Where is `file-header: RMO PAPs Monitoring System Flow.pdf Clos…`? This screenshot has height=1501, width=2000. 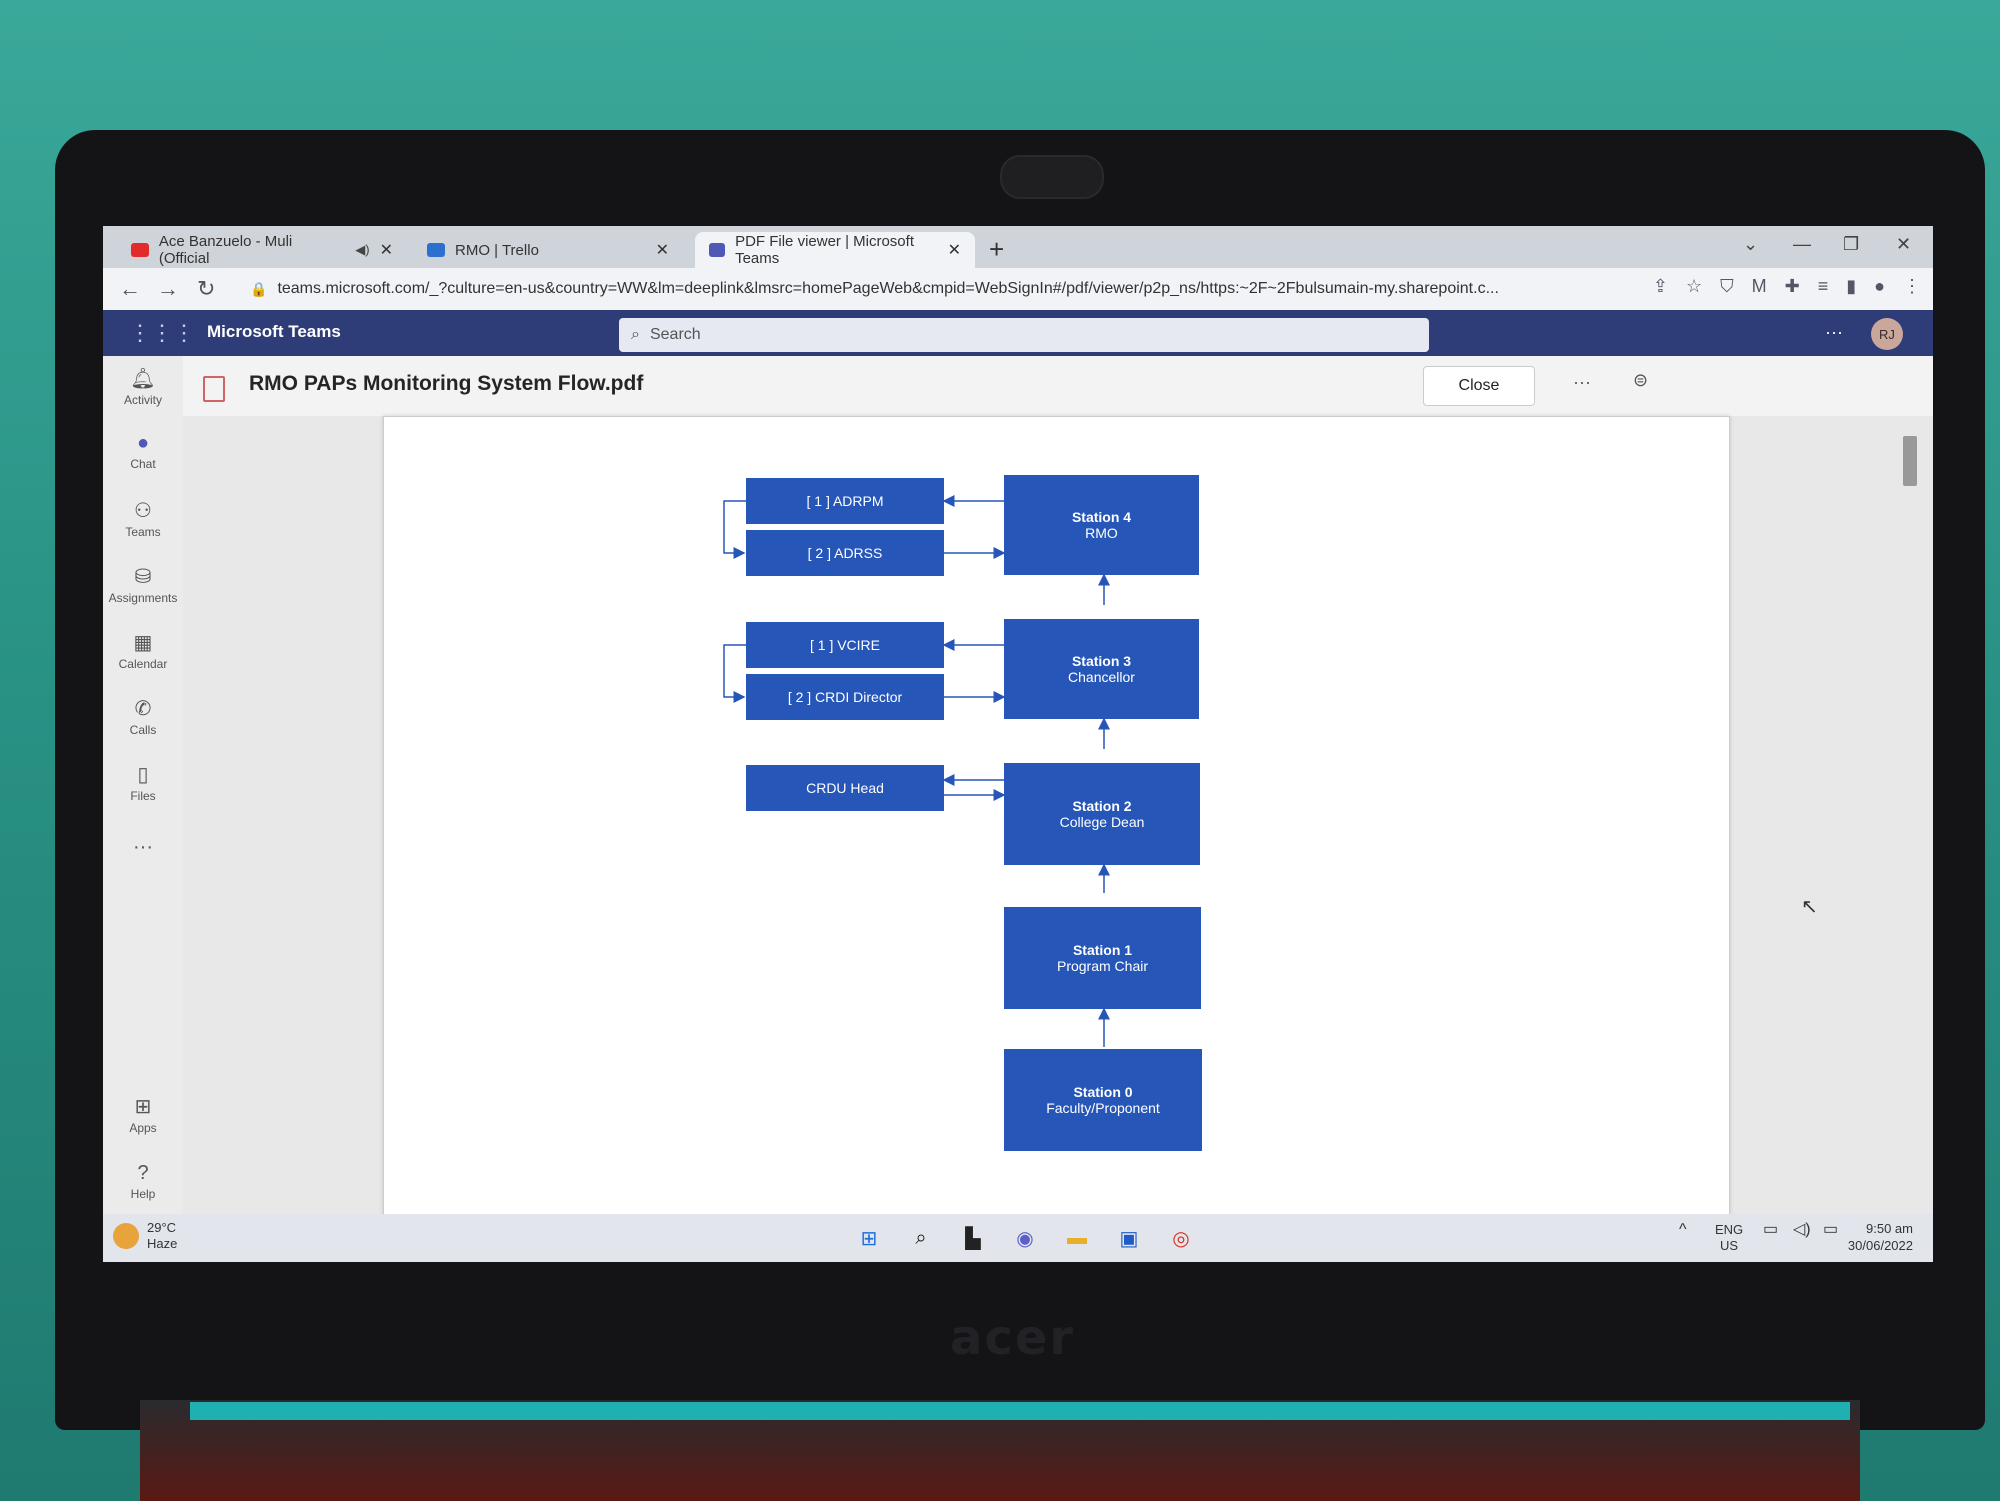
file-header: RMO PAPs Monitoring System Flow.pdf Clos… is located at coordinates (1058, 386).